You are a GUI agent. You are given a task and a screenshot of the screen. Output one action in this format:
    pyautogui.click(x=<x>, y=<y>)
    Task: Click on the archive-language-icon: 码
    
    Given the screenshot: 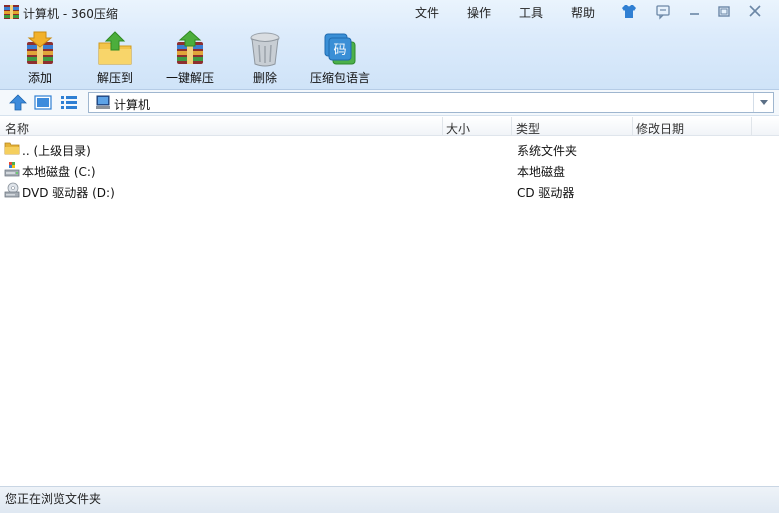 What is the action you would take?
    pyautogui.click(x=340, y=49)
    